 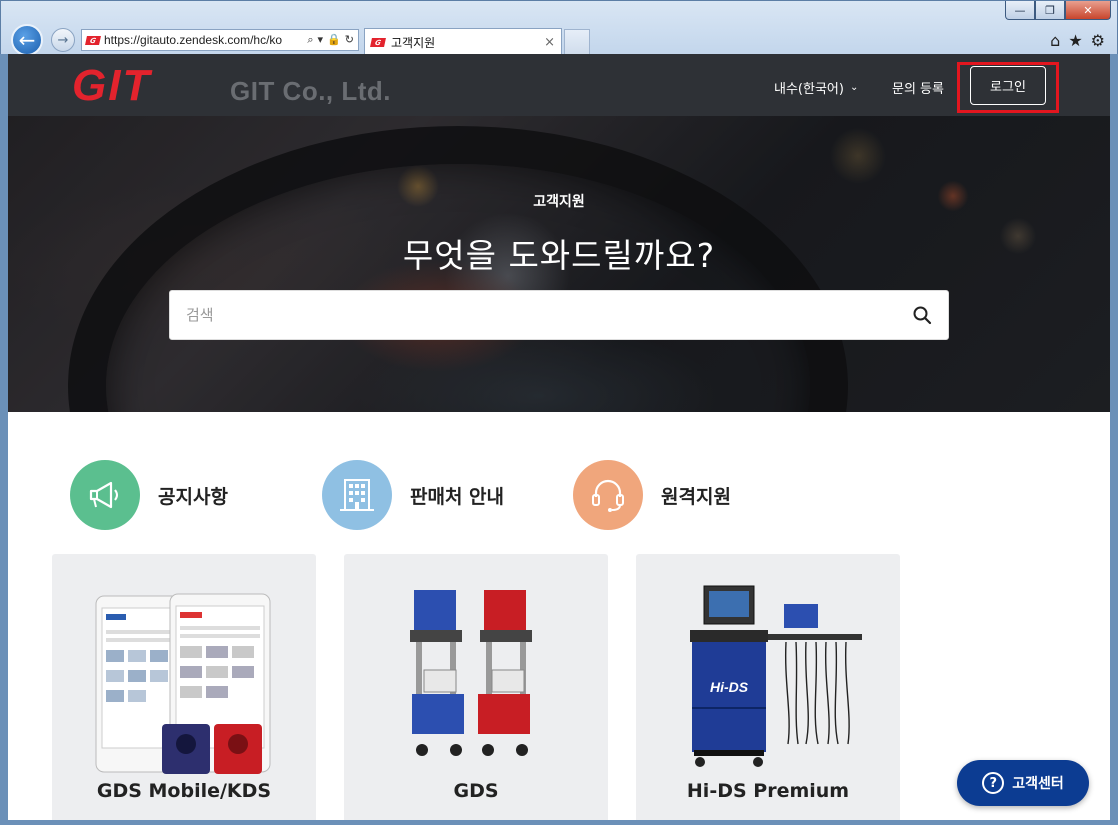 I want to click on address-bar-icons: ⌕ ▾ 🔒 ↻, so click(x=332, y=40).